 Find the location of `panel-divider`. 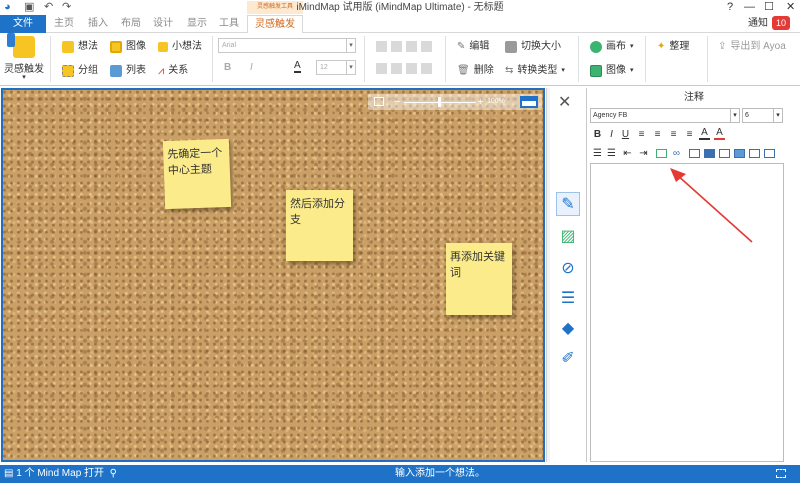

panel-divider is located at coordinates (586, 275).